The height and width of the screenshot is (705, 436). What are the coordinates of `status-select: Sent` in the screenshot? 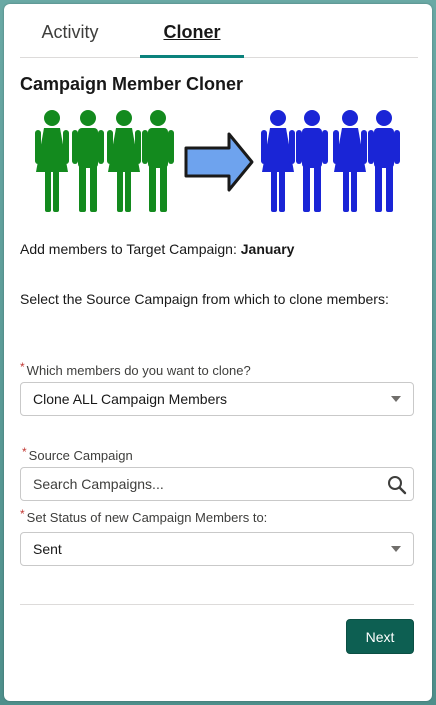 It's located at (217, 549).